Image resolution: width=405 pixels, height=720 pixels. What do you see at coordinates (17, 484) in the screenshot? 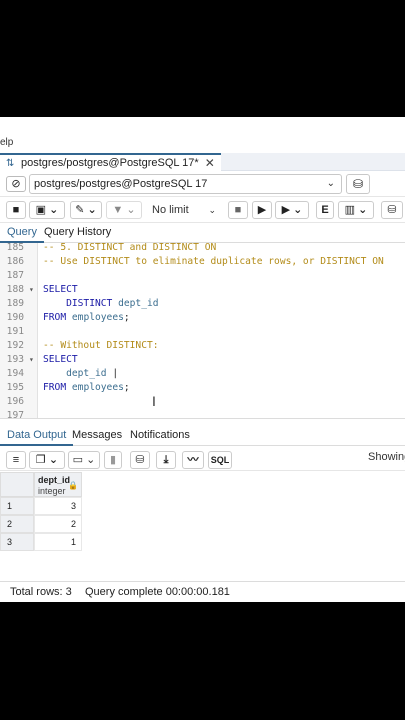
I see `grid-corner` at bounding box center [17, 484].